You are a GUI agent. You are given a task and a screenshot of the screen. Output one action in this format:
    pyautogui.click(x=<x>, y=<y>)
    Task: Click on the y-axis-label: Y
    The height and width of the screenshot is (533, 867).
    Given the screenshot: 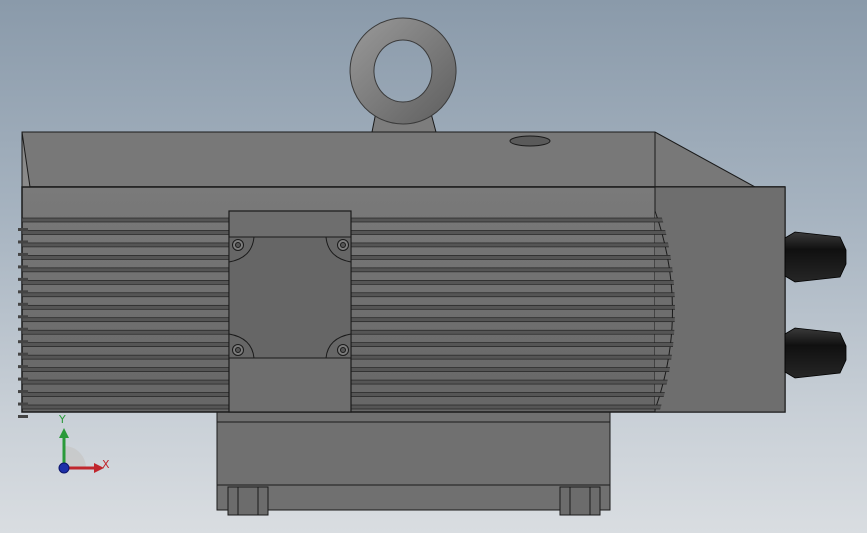 What is the action you would take?
    pyautogui.click(x=62, y=419)
    